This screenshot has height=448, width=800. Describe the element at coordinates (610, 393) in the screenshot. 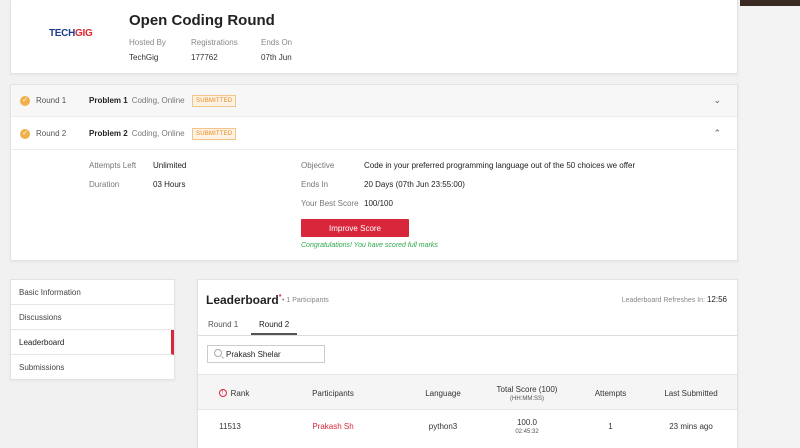

I see `col-attempts: Attempts` at that location.